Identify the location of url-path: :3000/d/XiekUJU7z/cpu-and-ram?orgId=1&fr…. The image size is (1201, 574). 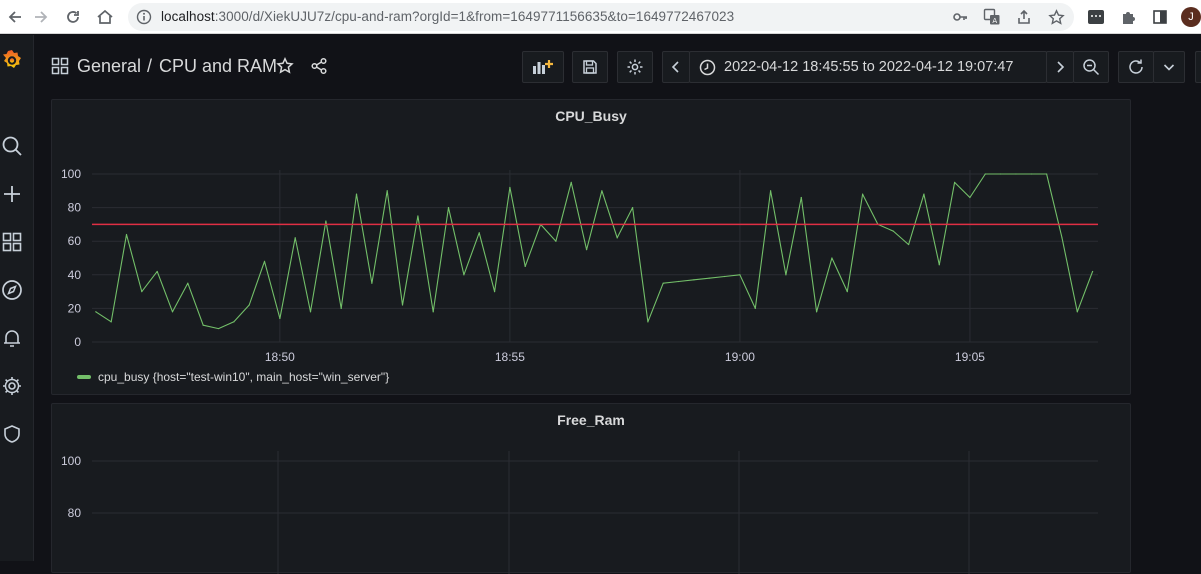
(474, 16).